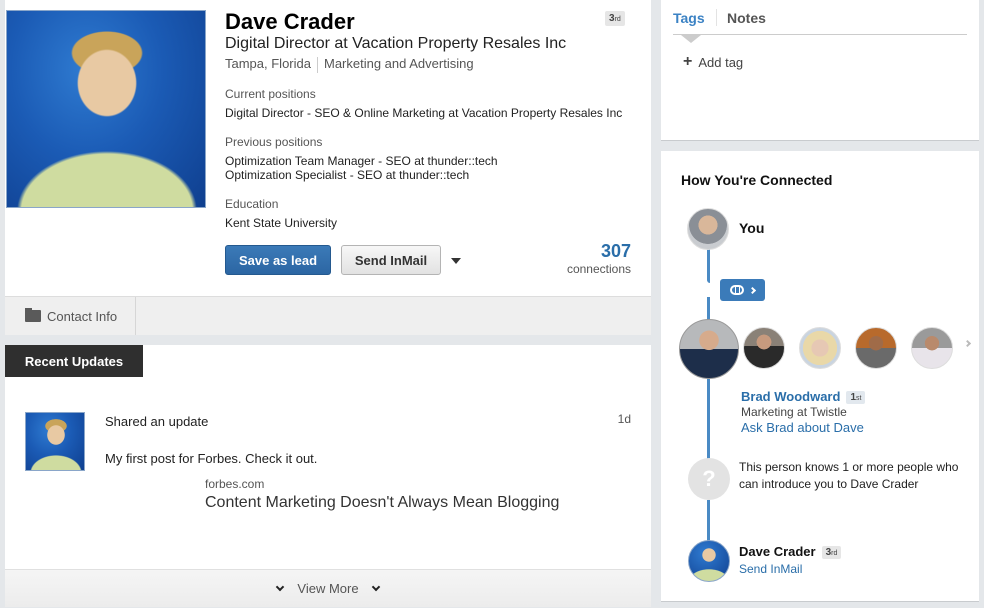 The height and width of the screenshot is (608, 984). What do you see at coordinates (709, 349) in the screenshot?
I see `mutual-connection-avatar-brad` at bounding box center [709, 349].